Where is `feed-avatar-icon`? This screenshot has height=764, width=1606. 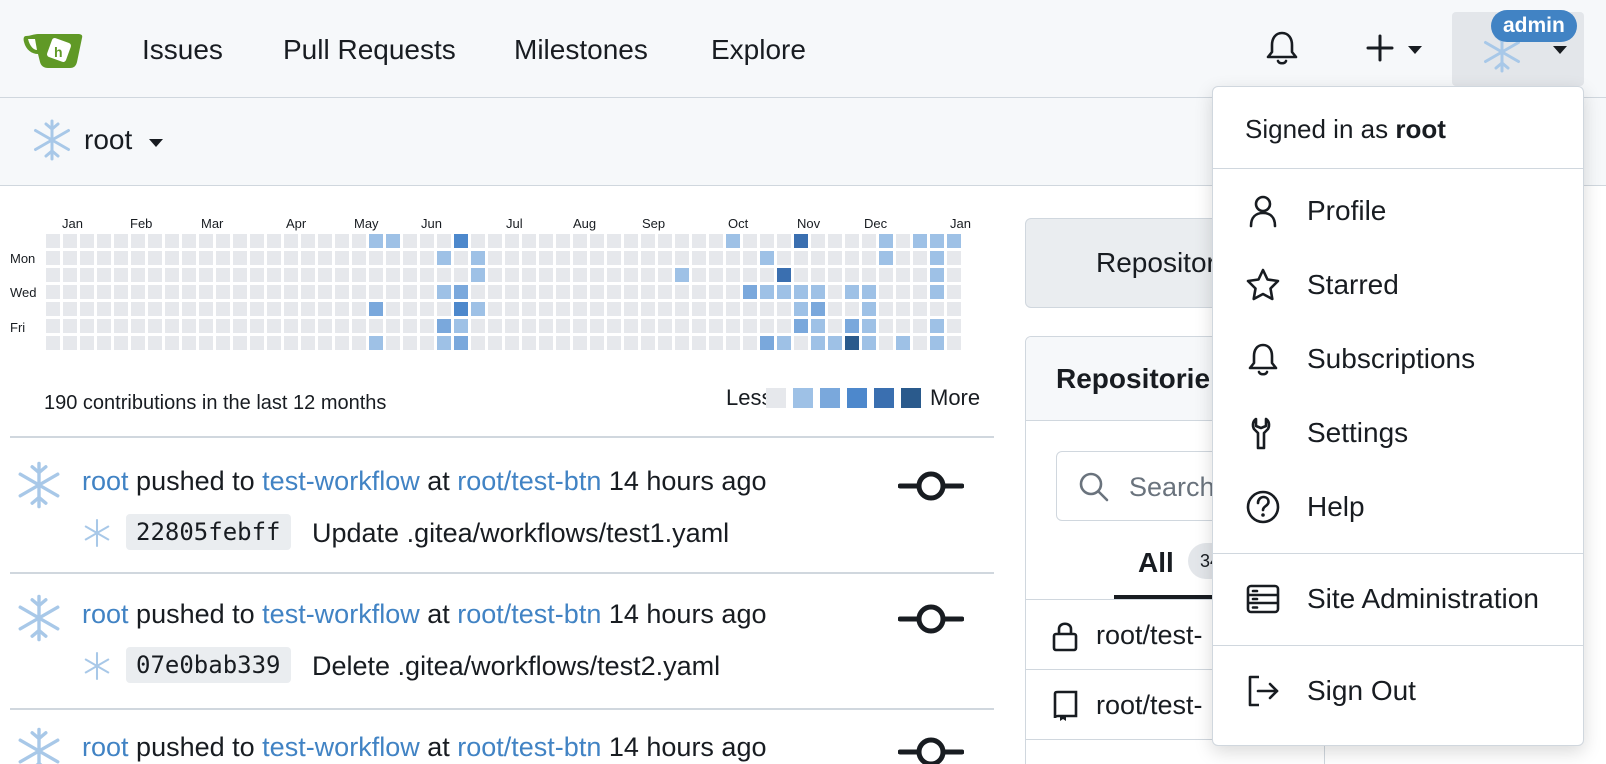
feed-avatar-icon is located at coordinates (39, 618).